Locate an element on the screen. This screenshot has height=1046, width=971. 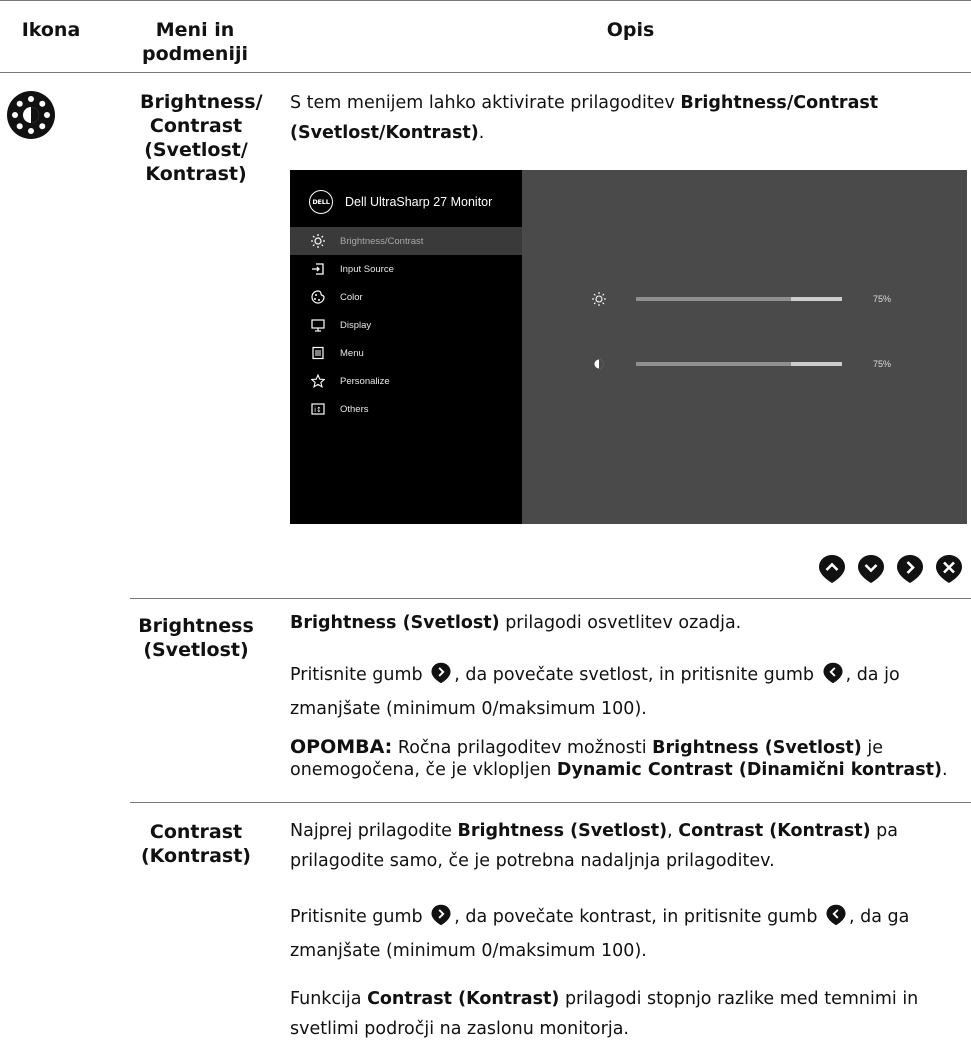
brightness-slider is located at coordinates (739, 299).